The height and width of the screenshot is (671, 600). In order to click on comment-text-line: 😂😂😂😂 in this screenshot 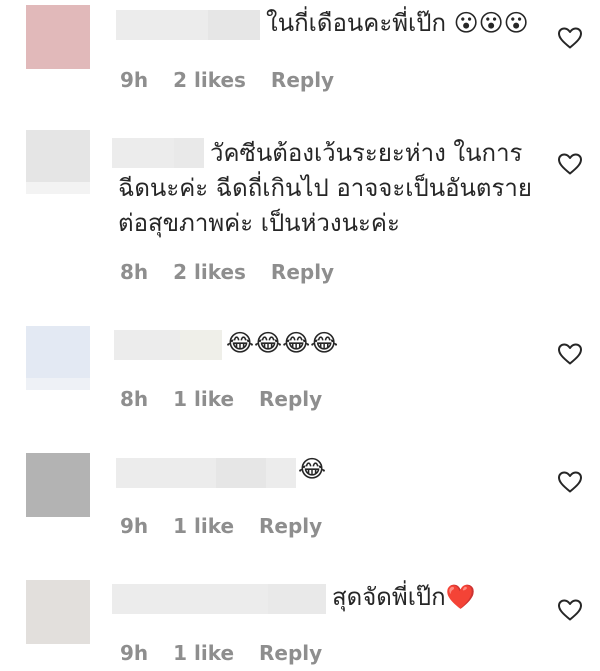, I will do `click(282, 343)`.